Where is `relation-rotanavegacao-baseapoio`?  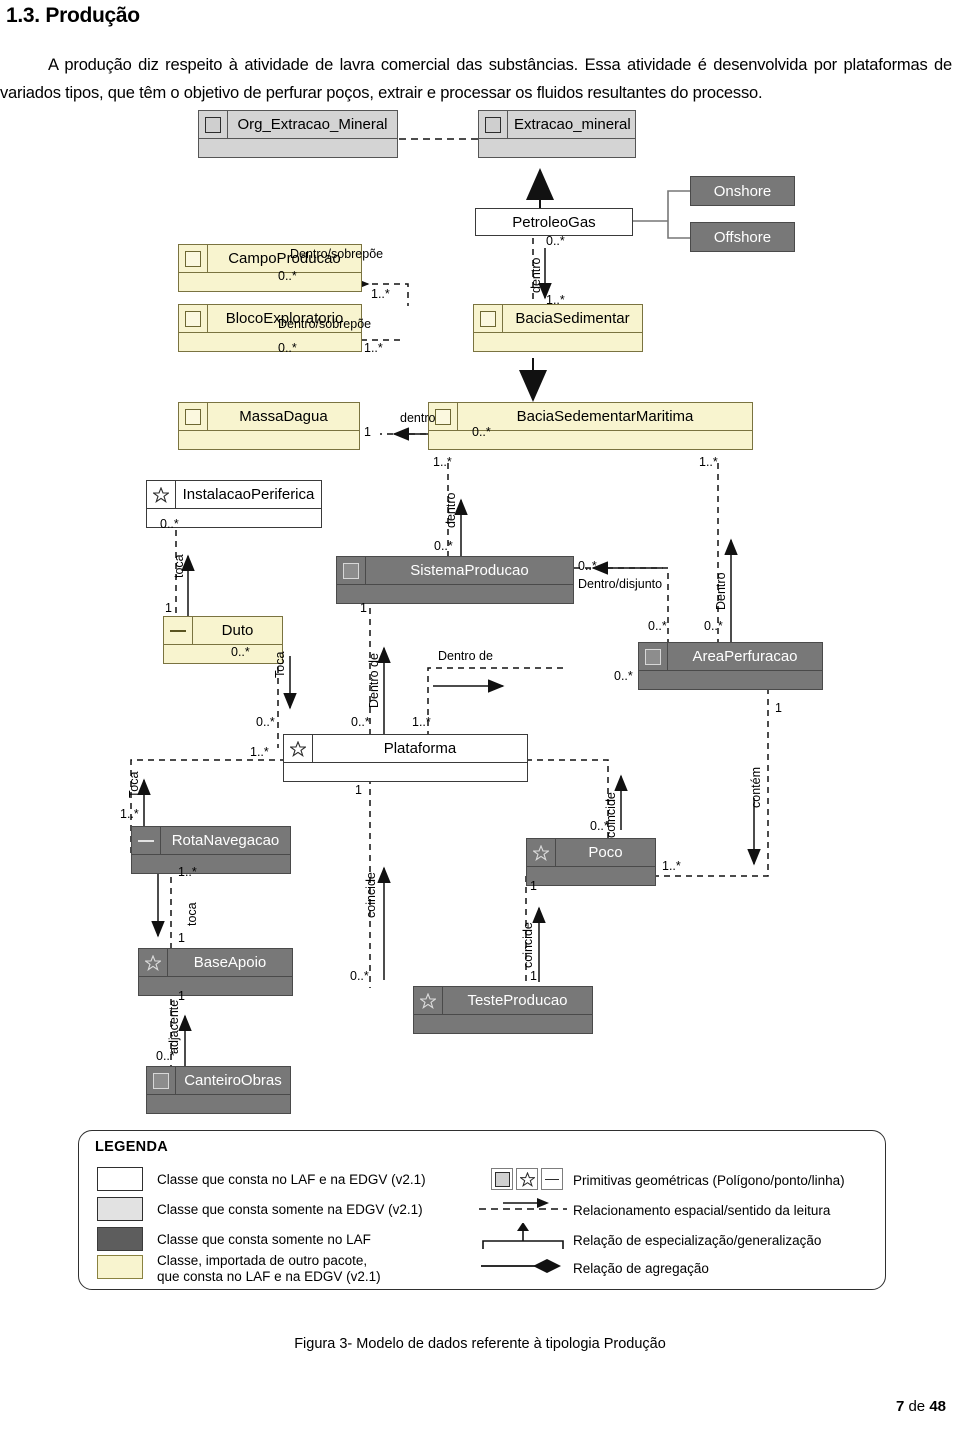
relation-rotanavegacao-baseapoio is located at coordinates (161, 911).